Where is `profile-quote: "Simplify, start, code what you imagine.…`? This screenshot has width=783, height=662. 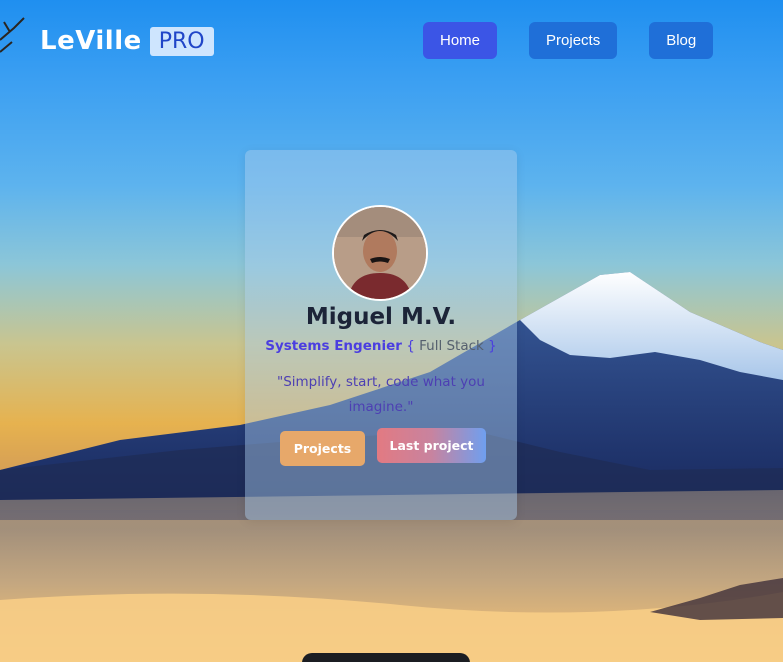 profile-quote: "Simplify, start, code what you imagine.… is located at coordinates (381, 394).